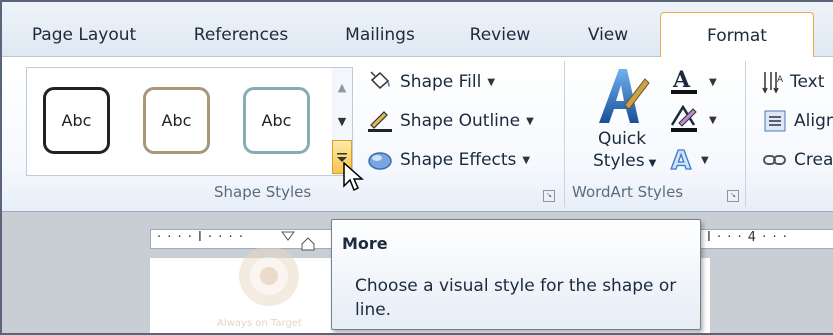  Describe the element at coordinates (259, 323) in the screenshot. I see `logo-text: Always on Target` at that location.